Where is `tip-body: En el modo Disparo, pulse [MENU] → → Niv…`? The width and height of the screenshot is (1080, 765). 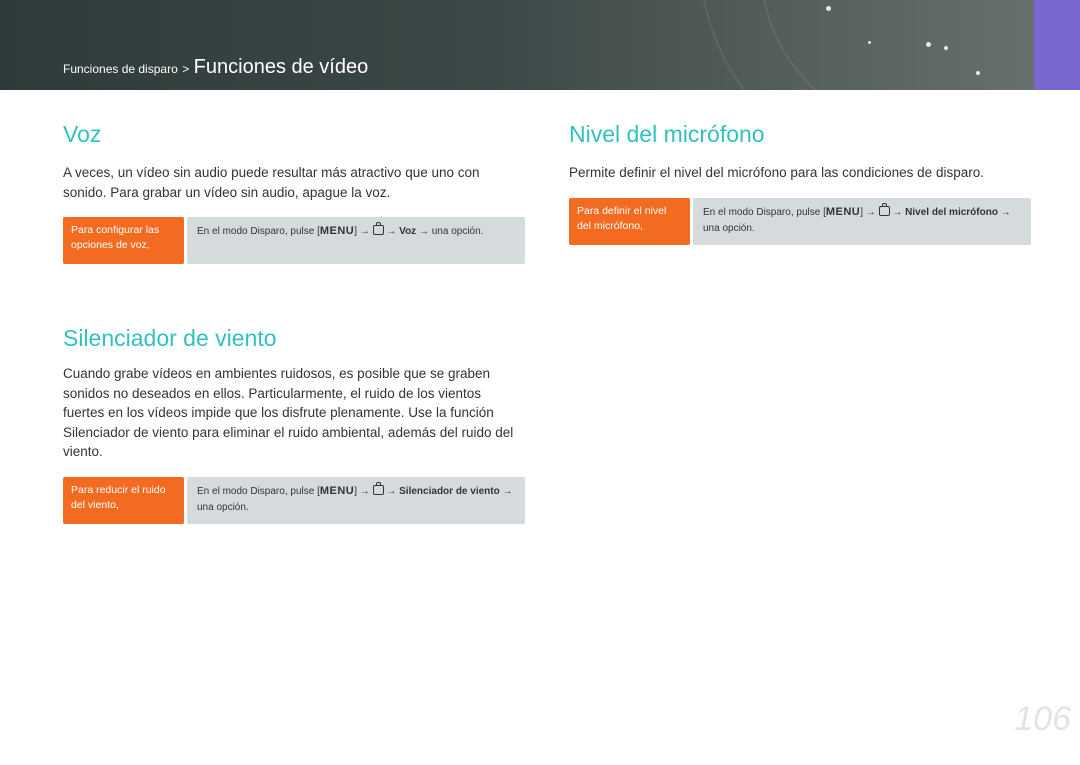 tip-body: En el modo Disparo, pulse [MENU] → → Niv… is located at coordinates (862, 221).